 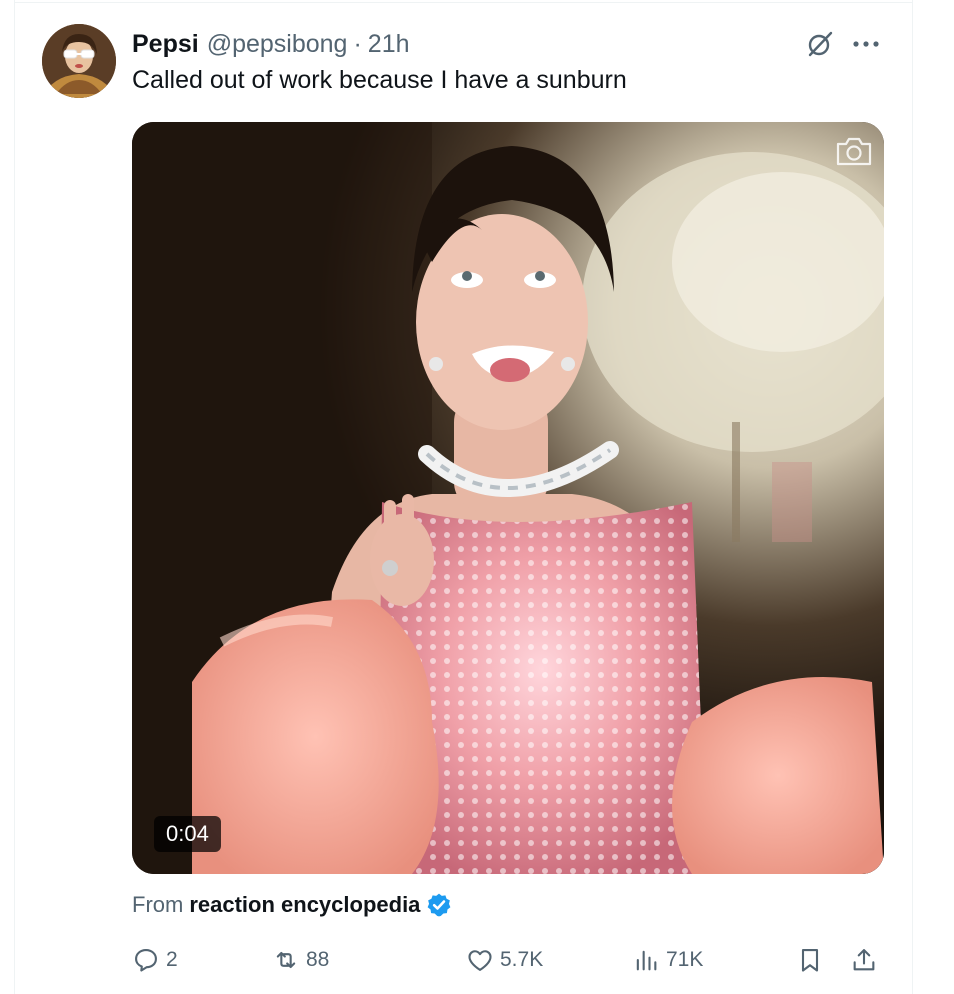 What do you see at coordinates (854, 151) in the screenshot?
I see `camera-icon` at bounding box center [854, 151].